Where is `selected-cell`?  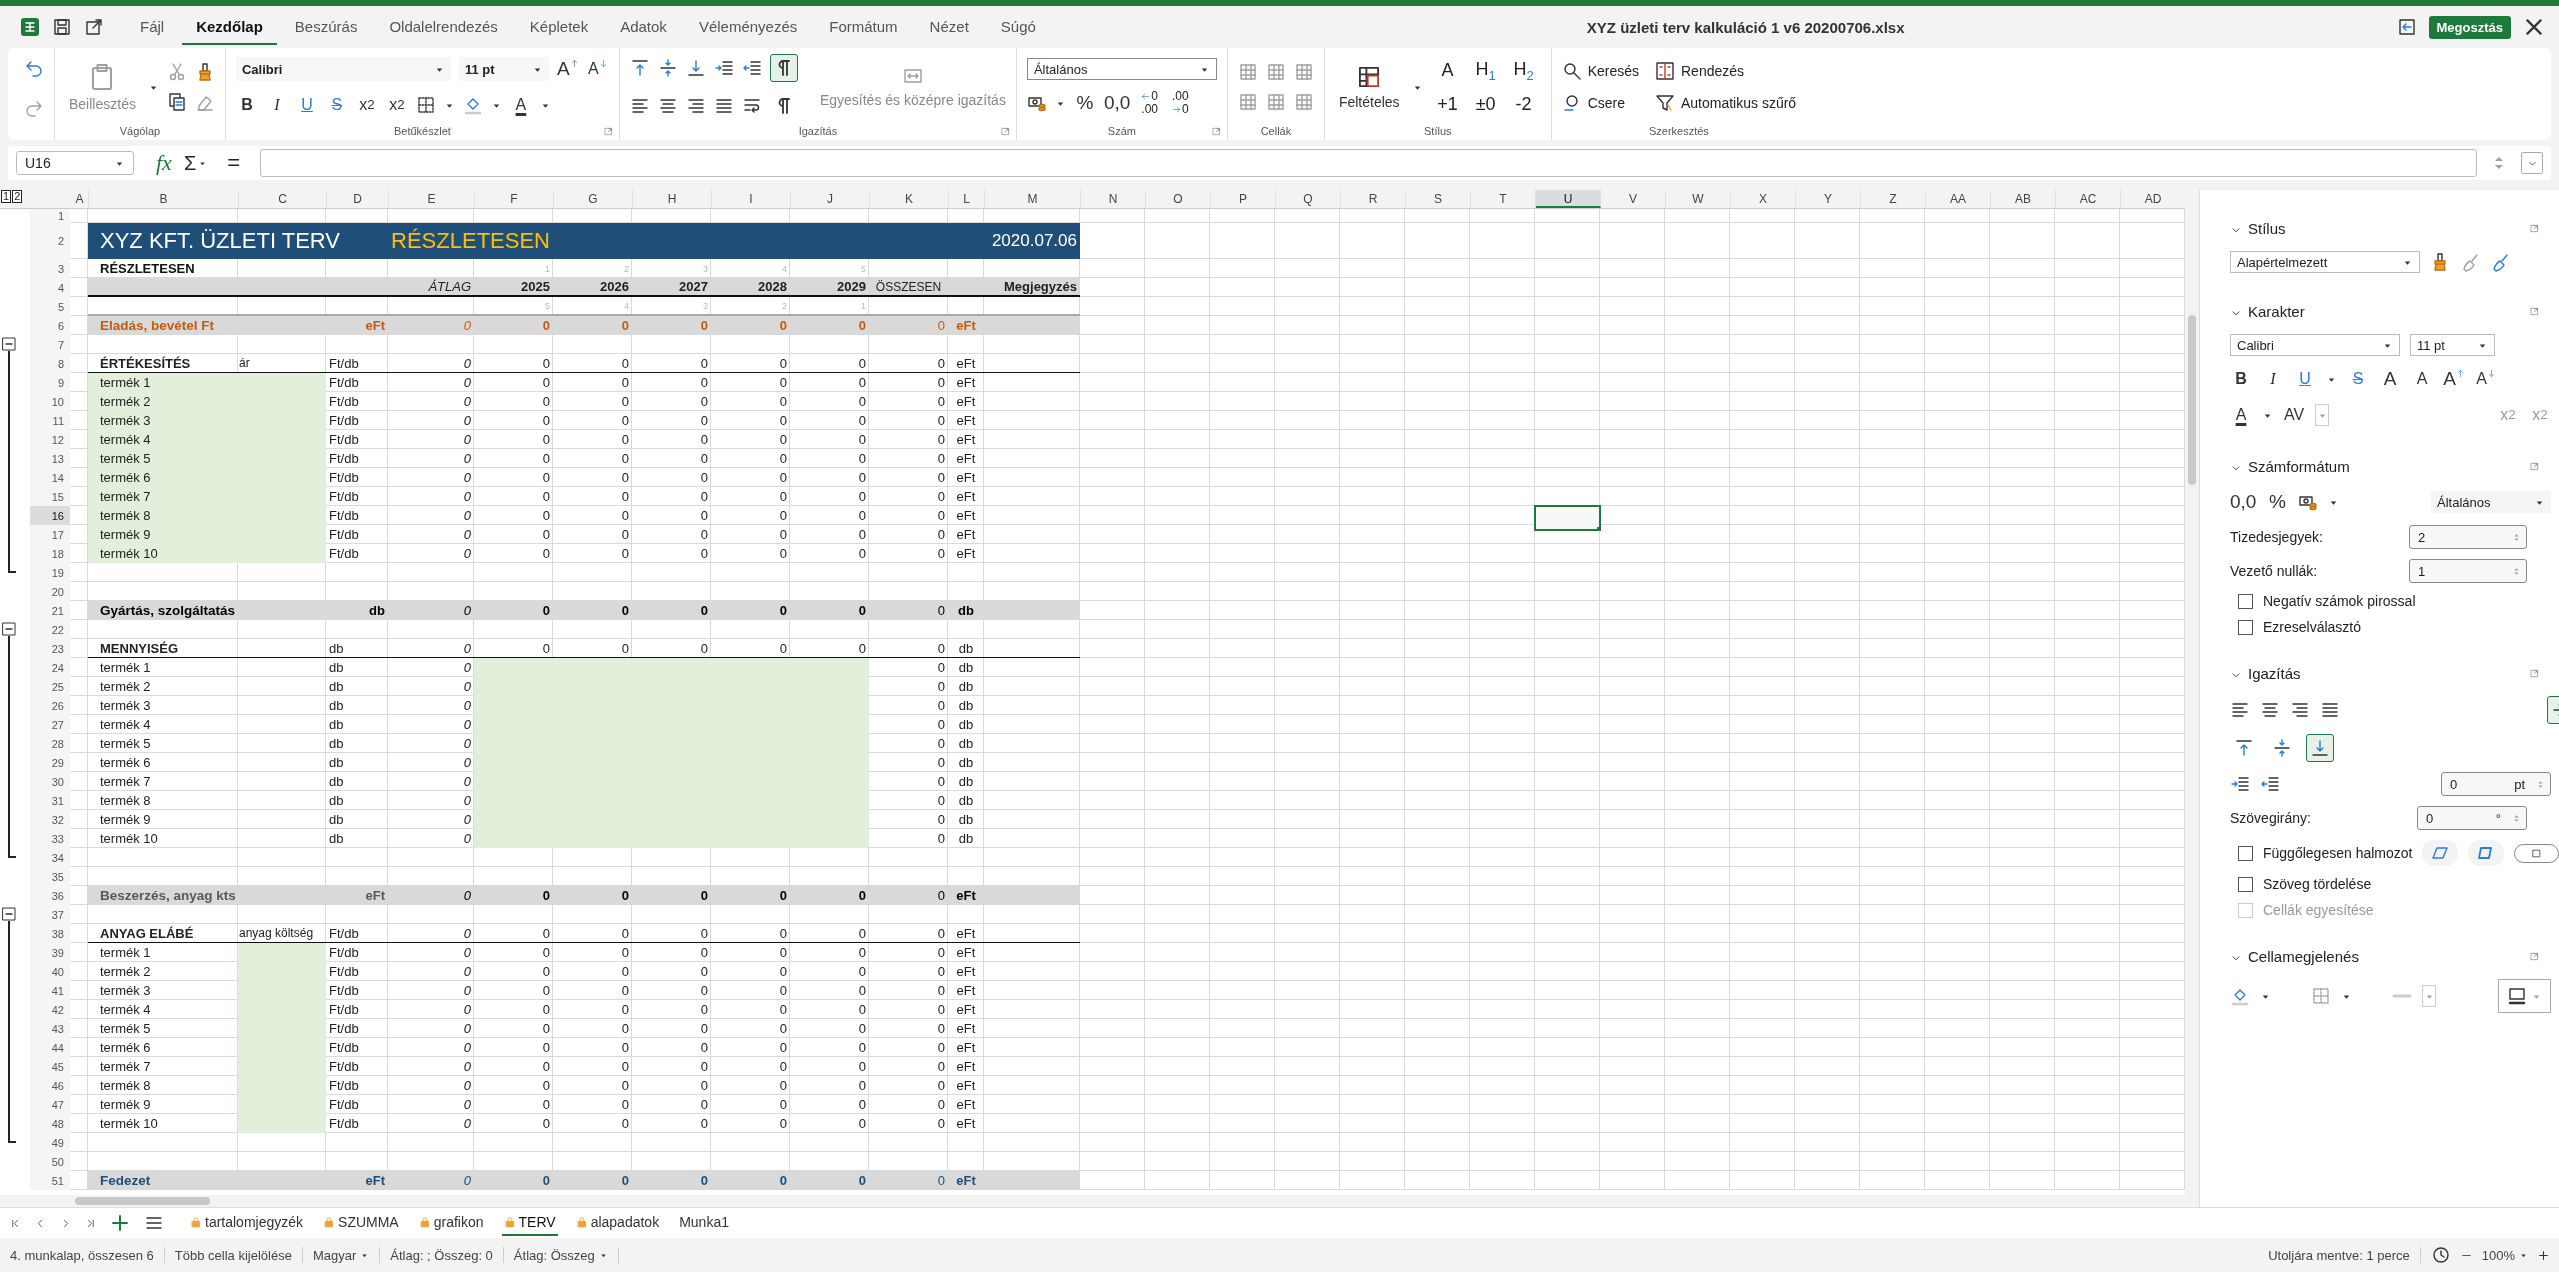 selected-cell is located at coordinates (1567, 518).